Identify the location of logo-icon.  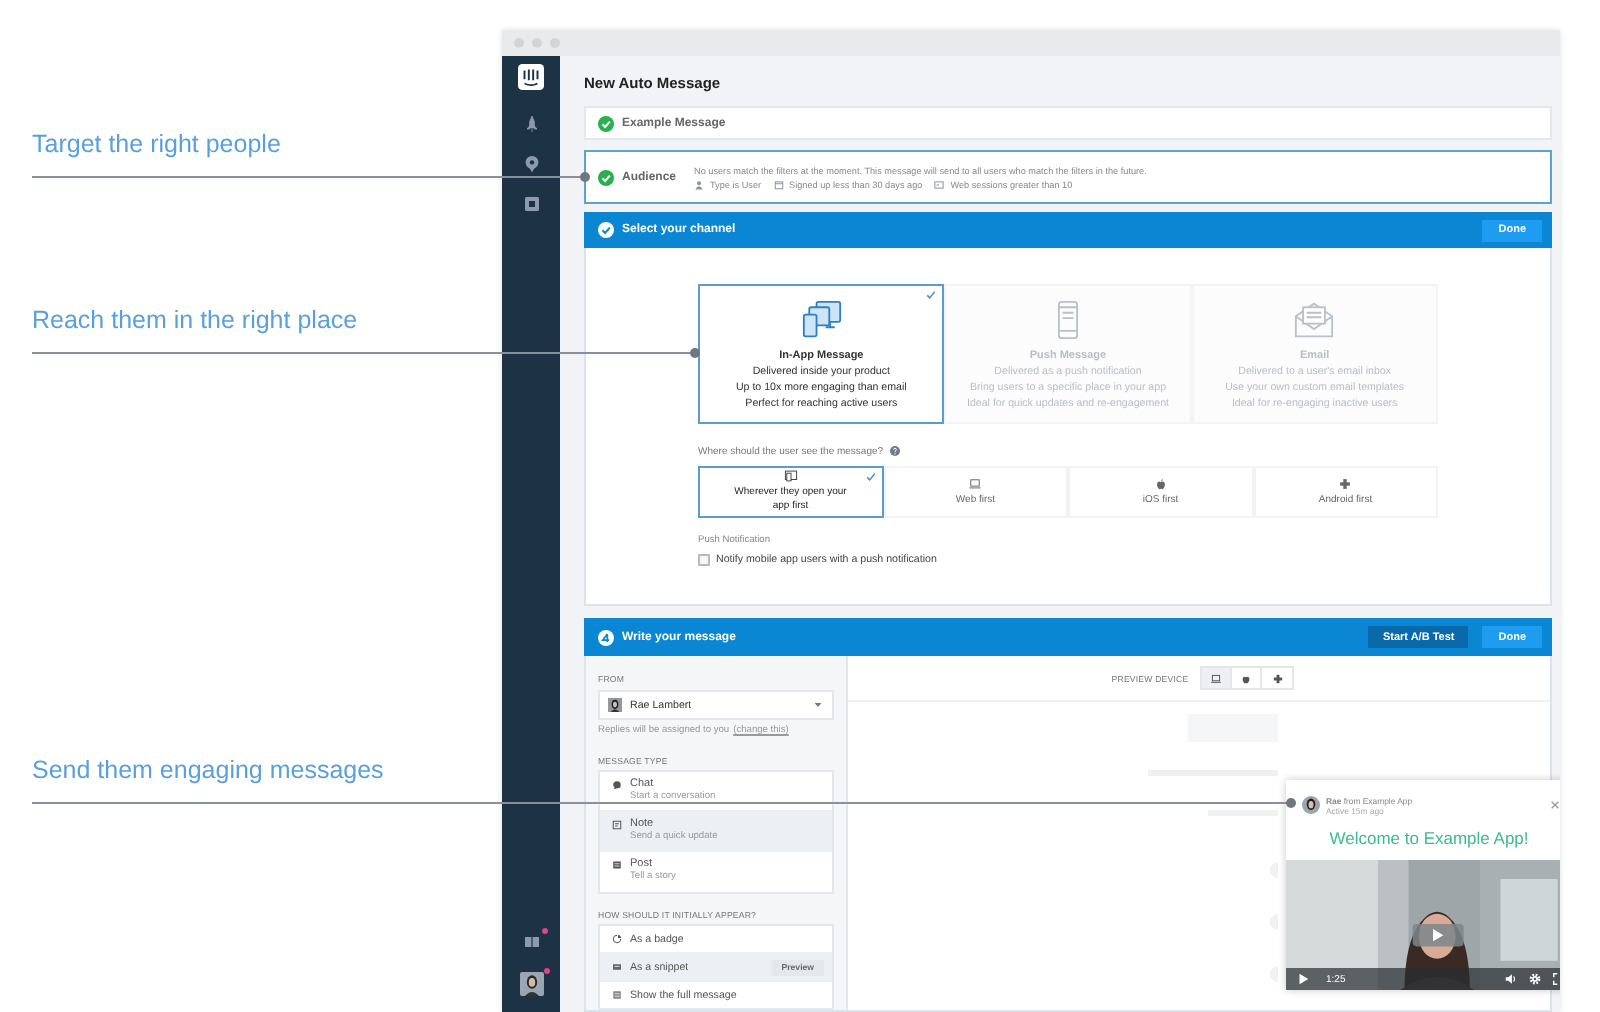
(531, 77).